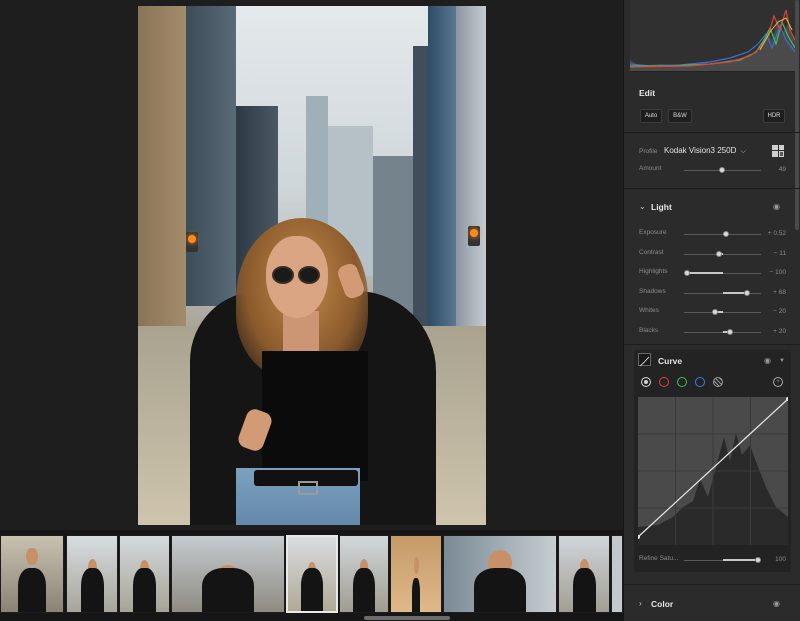 This screenshot has width=800, height=621. I want to click on profile-select: Kodak Vision3 250D ⌵, so click(705, 151).